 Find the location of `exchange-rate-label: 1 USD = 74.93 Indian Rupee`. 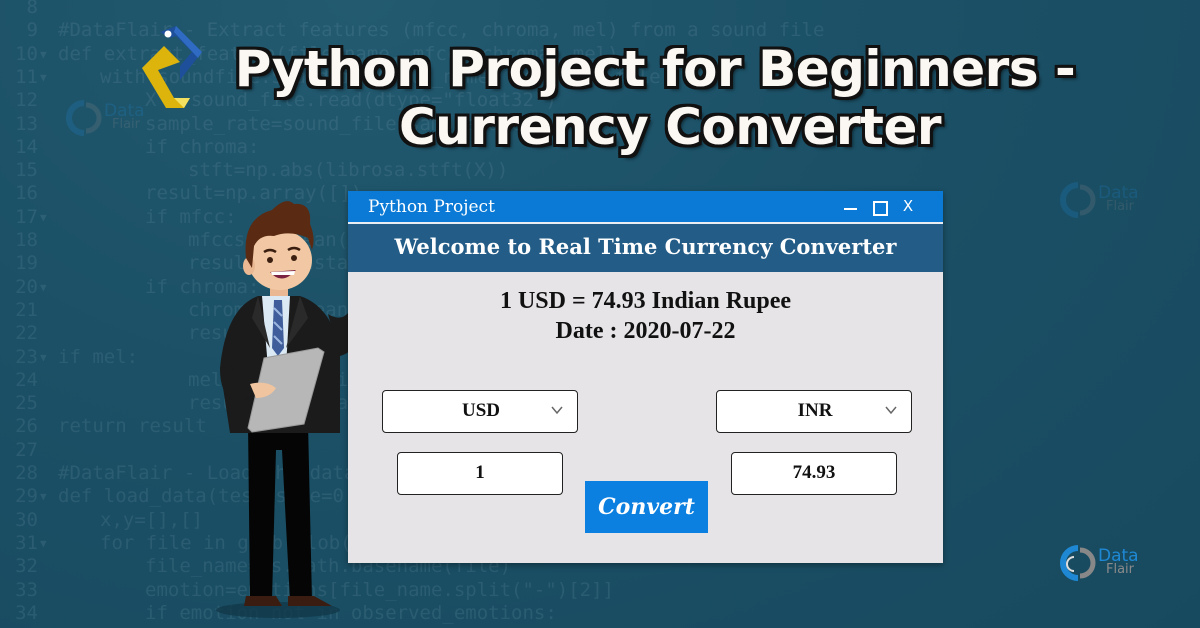

exchange-rate-label: 1 USD = 74.93 Indian Rupee is located at coordinates (645, 301).